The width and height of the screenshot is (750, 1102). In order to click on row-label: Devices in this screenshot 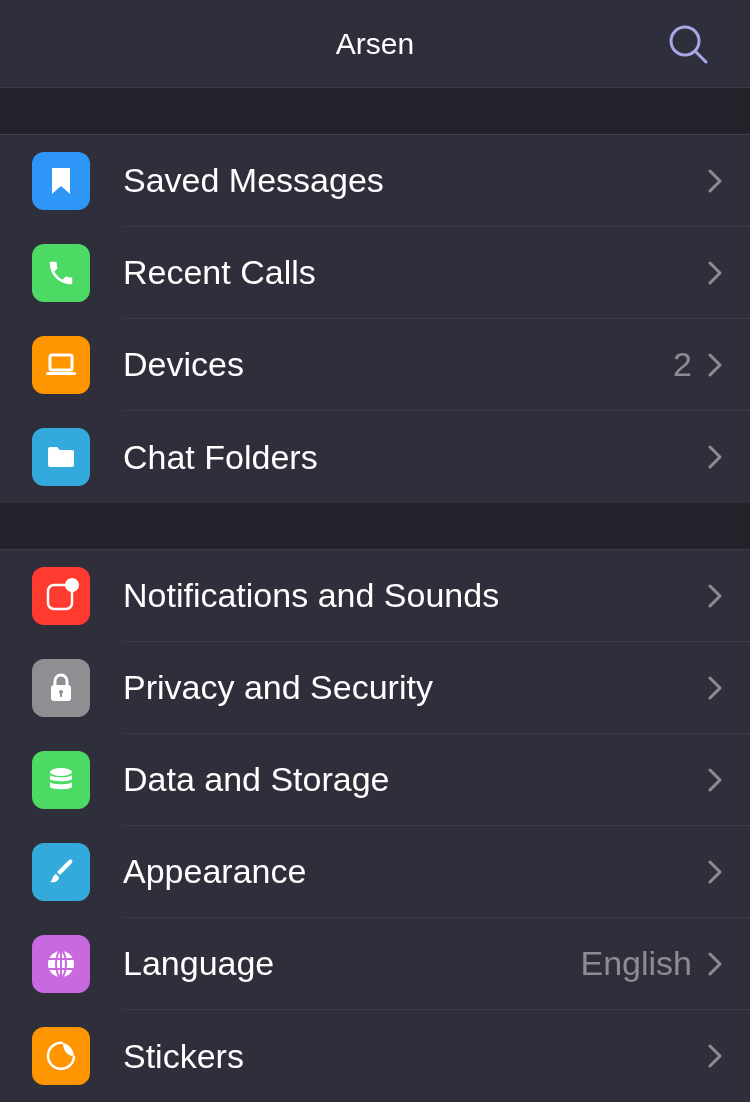, I will do `click(184, 364)`.